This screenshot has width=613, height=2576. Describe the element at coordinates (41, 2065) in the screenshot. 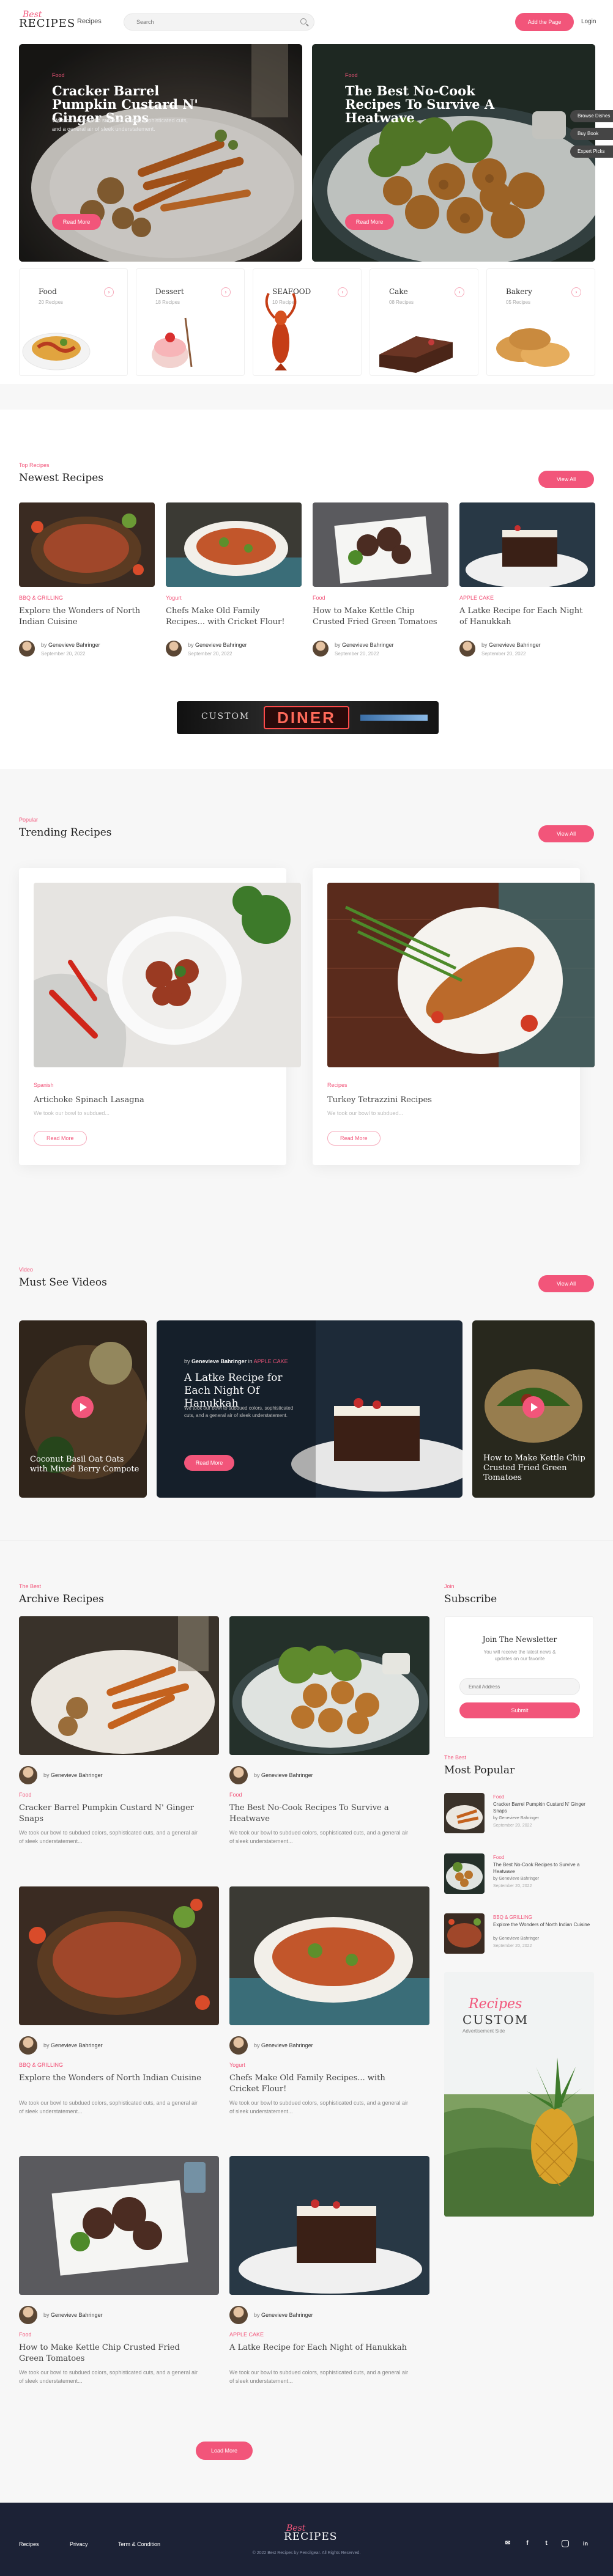

I see `archive-category: BBQ & GRILLING` at that location.